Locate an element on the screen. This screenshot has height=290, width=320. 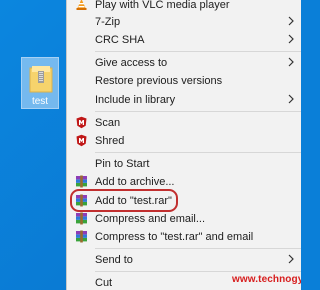
menu-item-7zip: 7-Zip is located at coordinates (184, 22).